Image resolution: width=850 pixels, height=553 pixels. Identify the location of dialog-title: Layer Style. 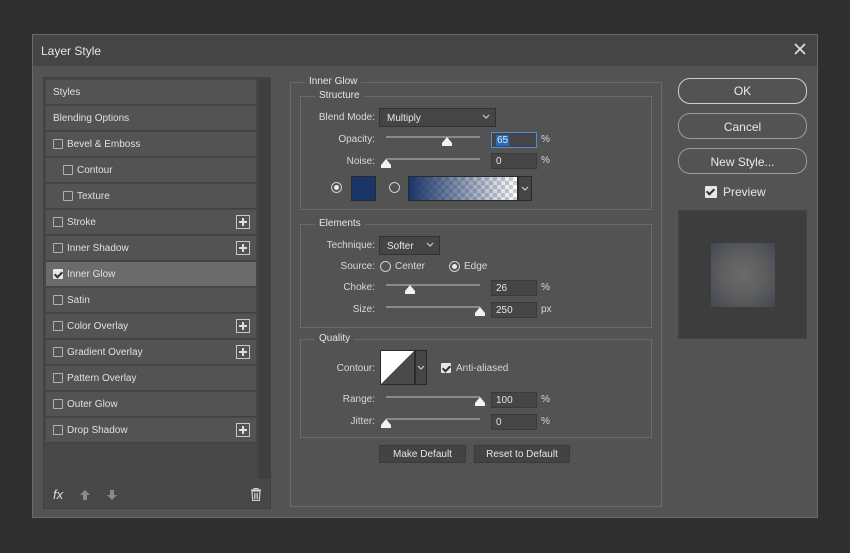
(71, 51).